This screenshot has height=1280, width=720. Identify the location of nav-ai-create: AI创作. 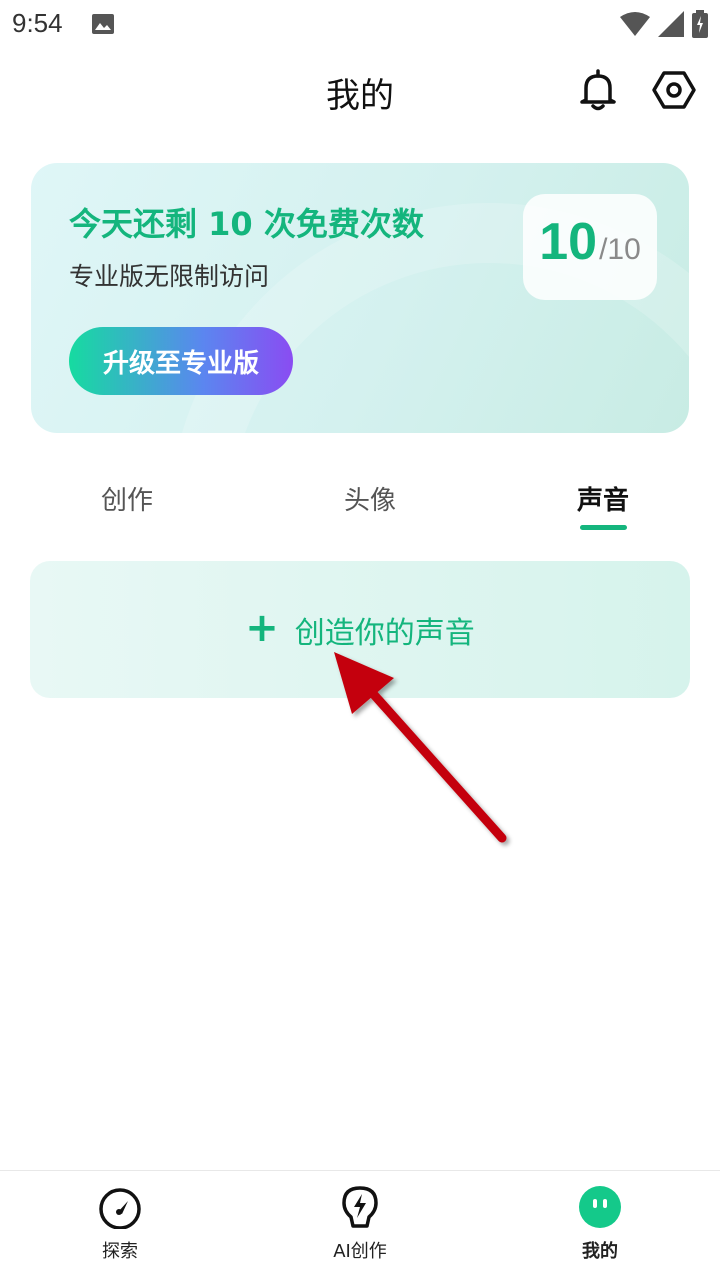
(360, 1224).